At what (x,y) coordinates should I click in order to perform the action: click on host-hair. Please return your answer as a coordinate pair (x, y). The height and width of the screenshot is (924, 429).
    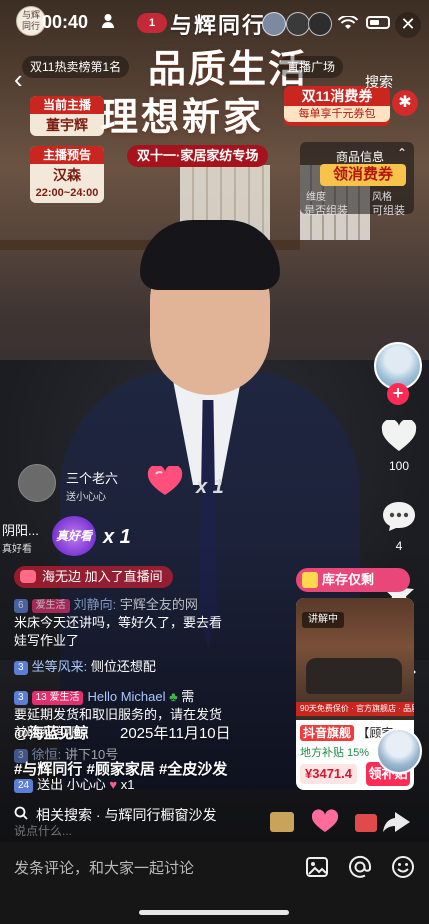
    Looking at the image, I should click on (210, 255).